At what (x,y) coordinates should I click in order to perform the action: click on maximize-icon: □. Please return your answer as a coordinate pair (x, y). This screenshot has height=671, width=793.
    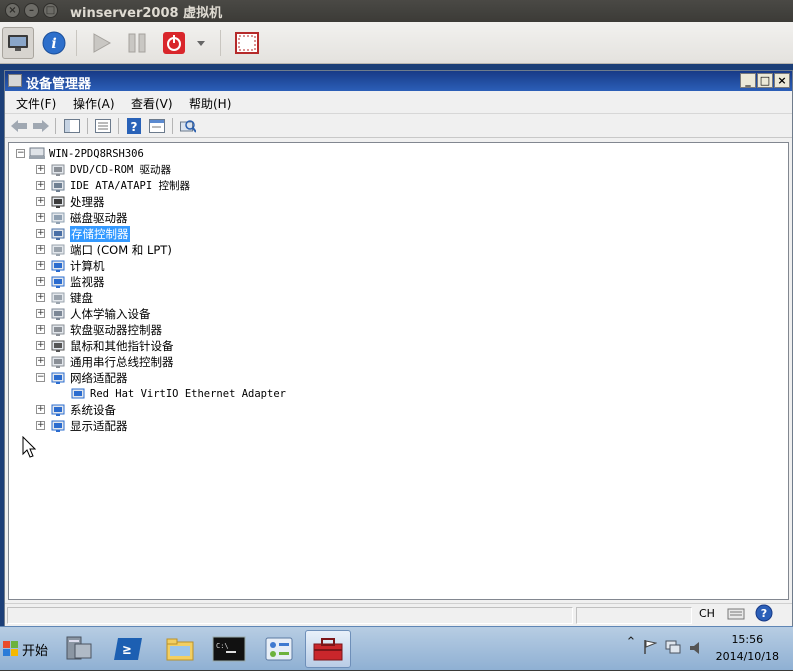
    Looking at the image, I should click on (50, 10).